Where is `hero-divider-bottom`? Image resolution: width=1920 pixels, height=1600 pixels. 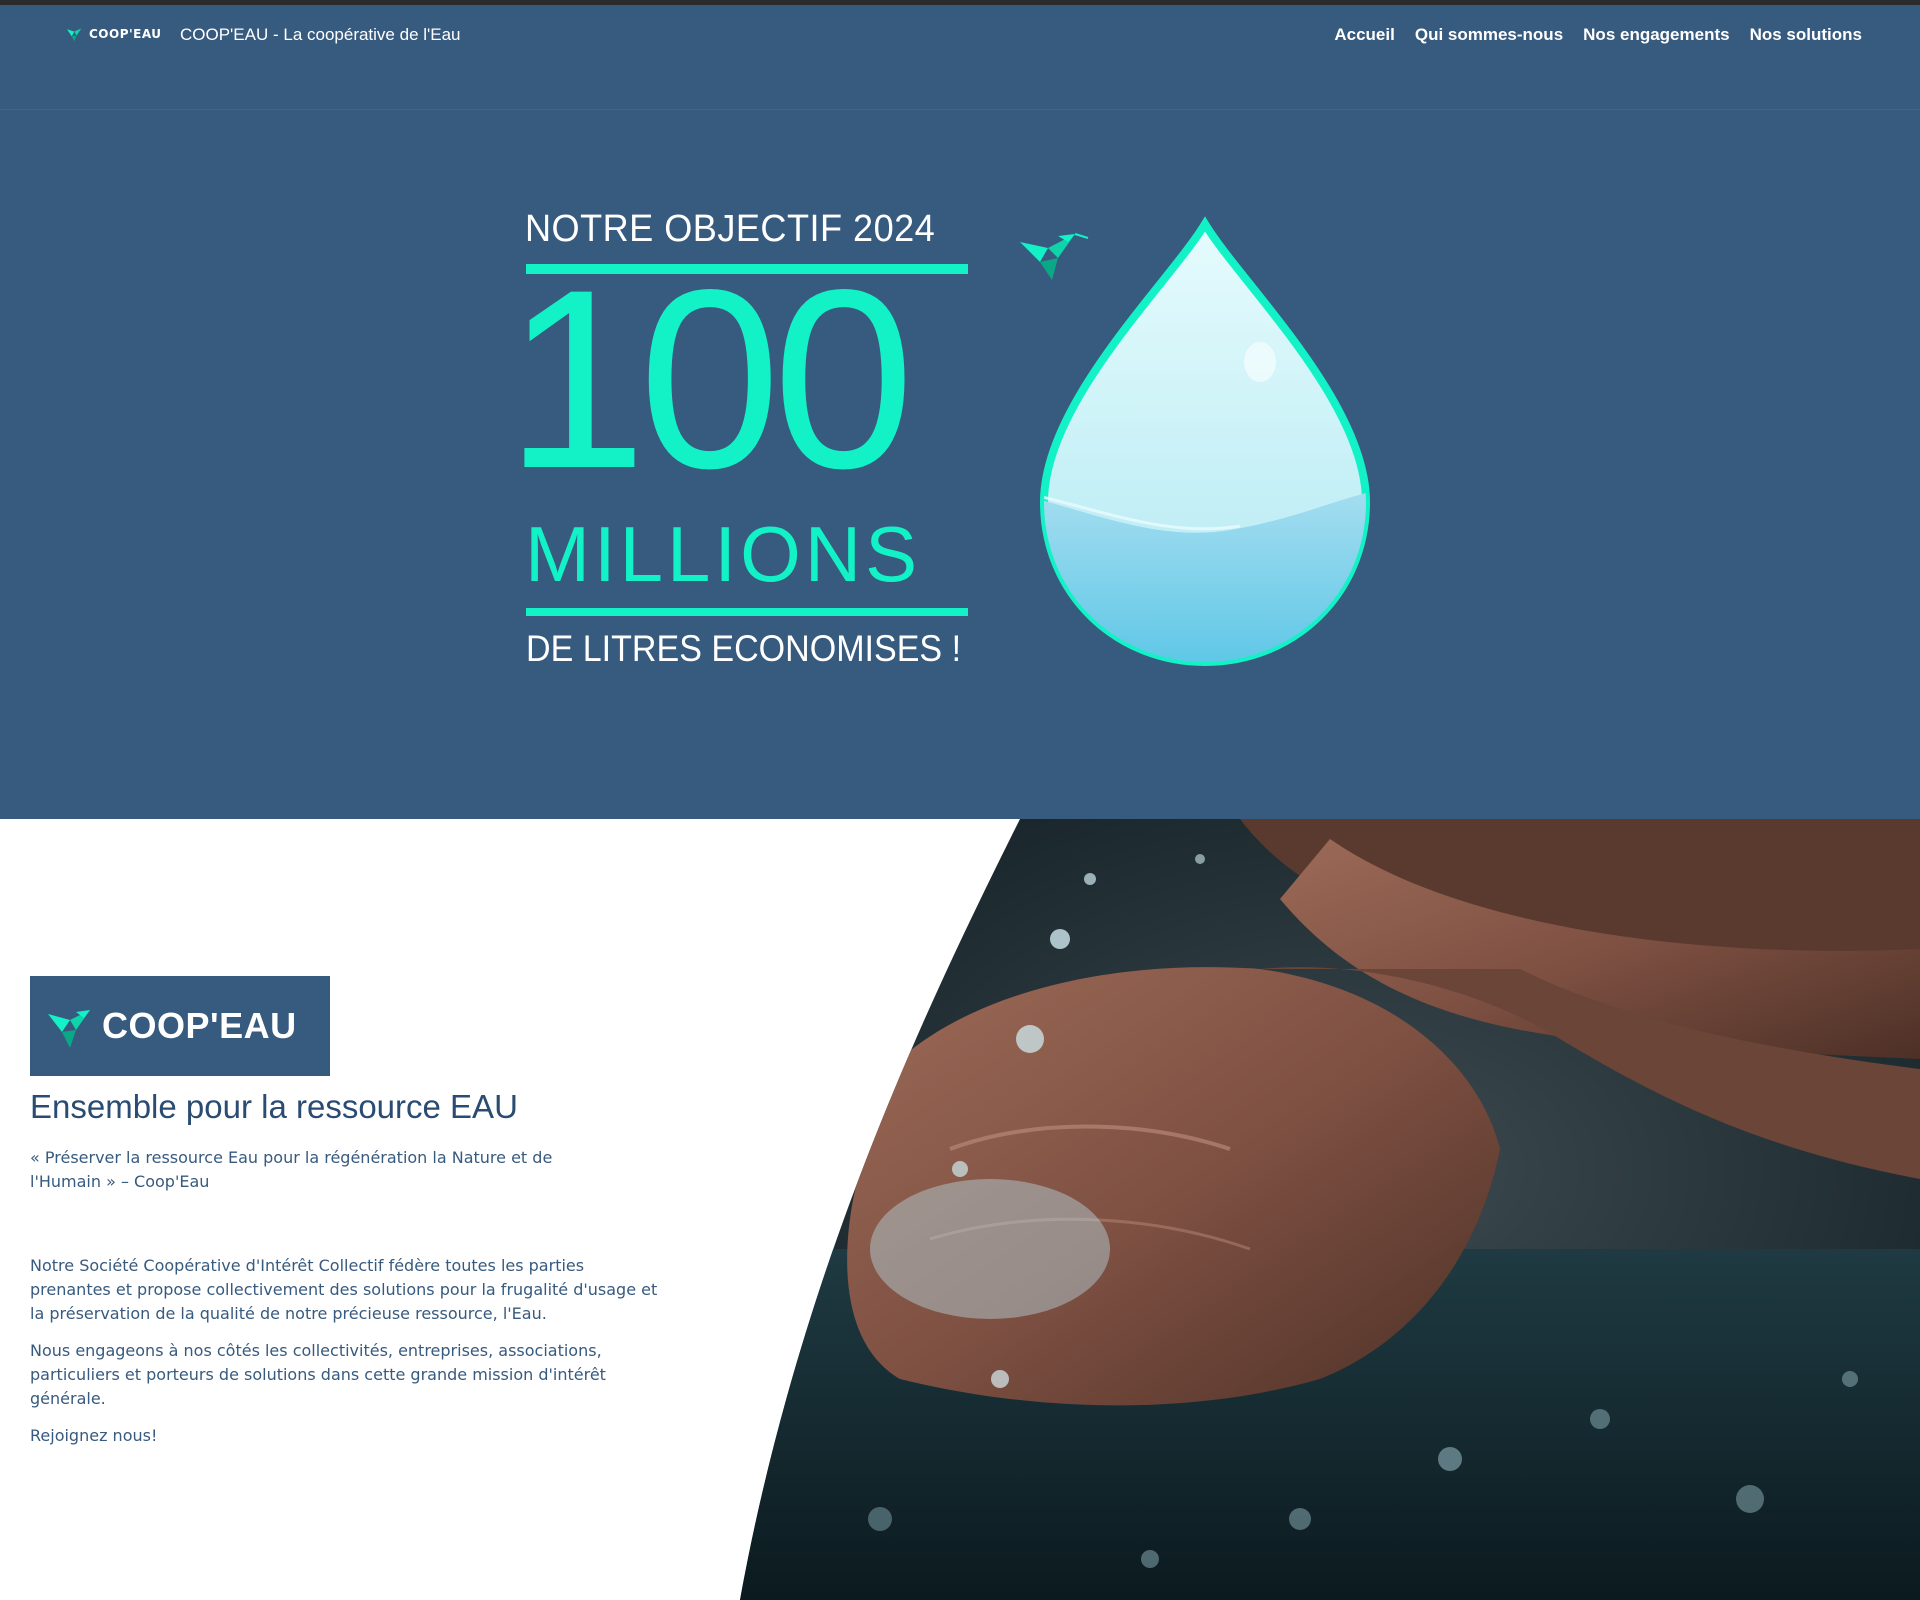 hero-divider-bottom is located at coordinates (747, 612).